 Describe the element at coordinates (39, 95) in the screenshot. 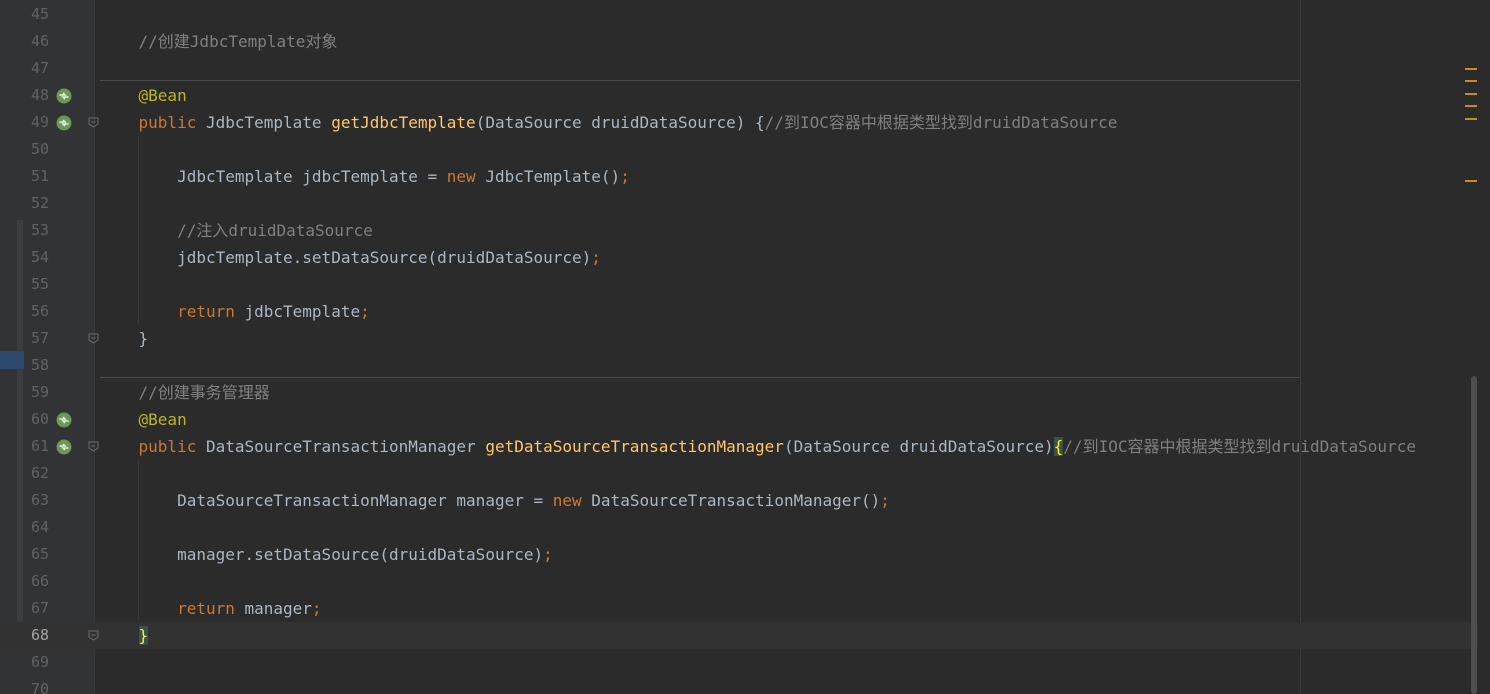

I see `line-number: 48` at that location.